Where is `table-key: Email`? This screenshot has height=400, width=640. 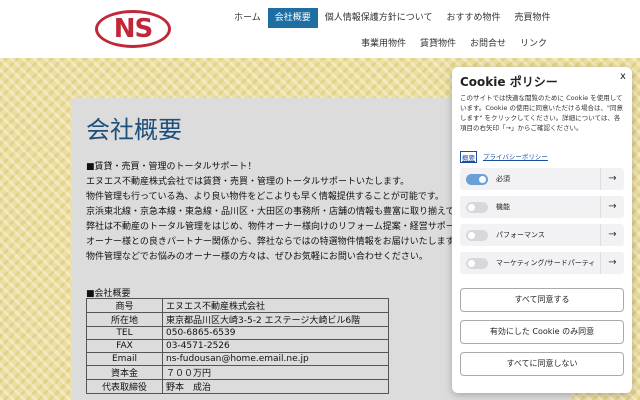
table-key: Email is located at coordinates (124, 359).